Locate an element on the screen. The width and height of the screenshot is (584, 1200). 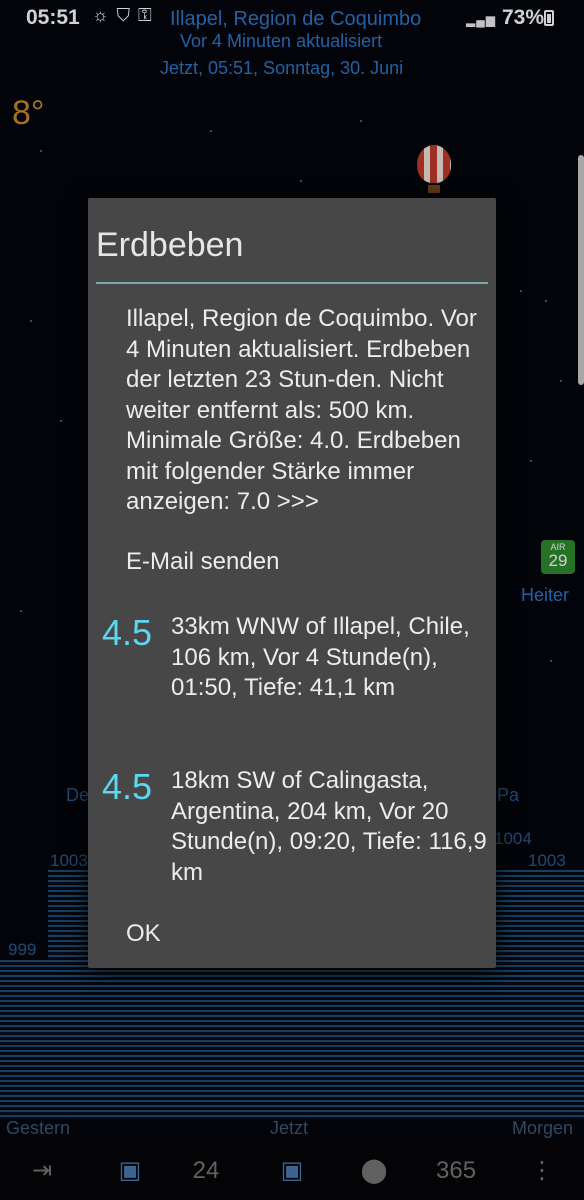
dialog-divider is located at coordinates (292, 283).